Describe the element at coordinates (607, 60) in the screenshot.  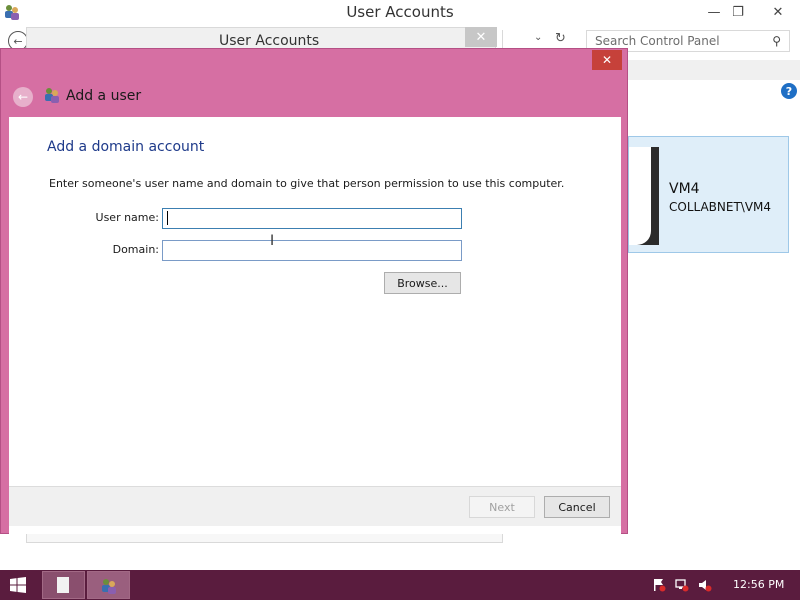
I see `dialog-close-button: ✕` at that location.